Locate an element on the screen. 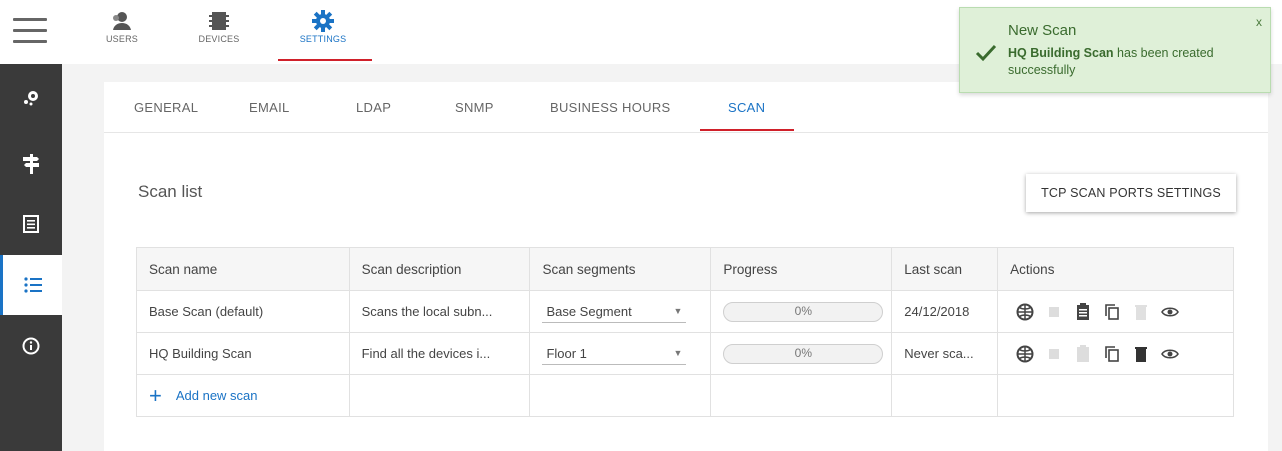 The width and height of the screenshot is (1282, 451). scan-name-cell: Base Scan (default) is located at coordinates (243, 311).